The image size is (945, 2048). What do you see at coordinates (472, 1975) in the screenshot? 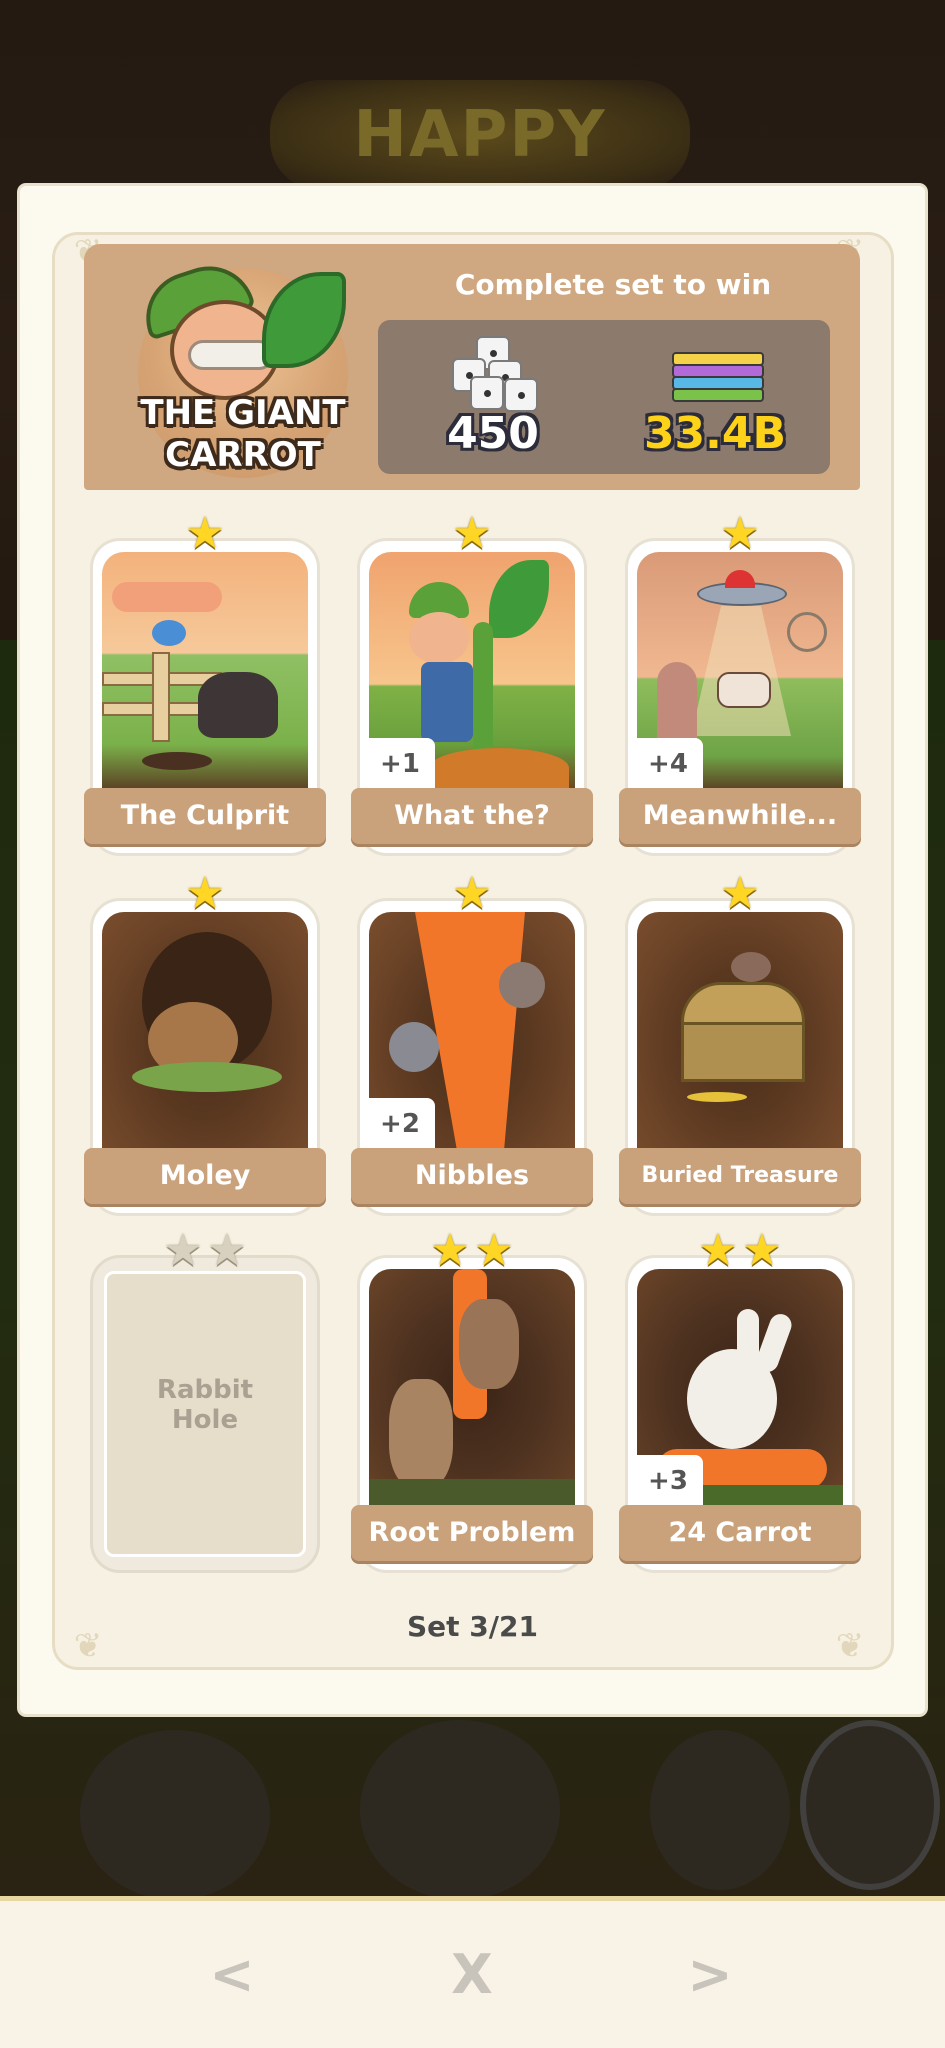
I see `close-button: X` at bounding box center [472, 1975].